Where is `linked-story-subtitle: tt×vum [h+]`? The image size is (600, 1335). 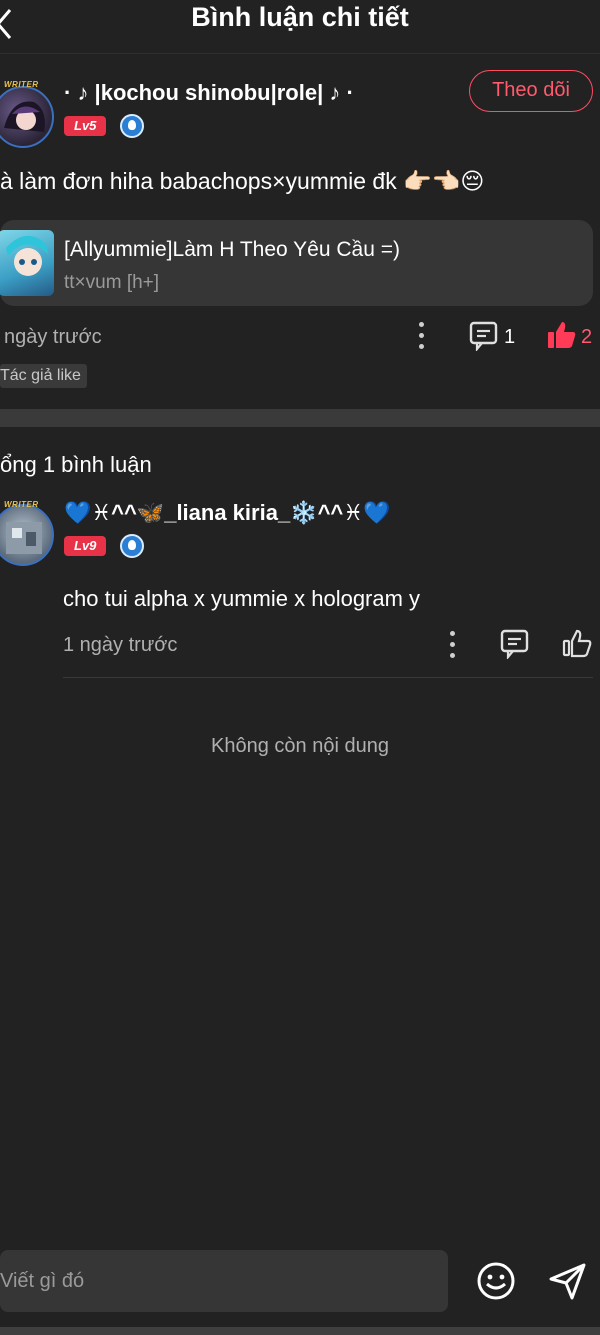 linked-story-subtitle: tt×vum [h+] is located at coordinates (112, 282).